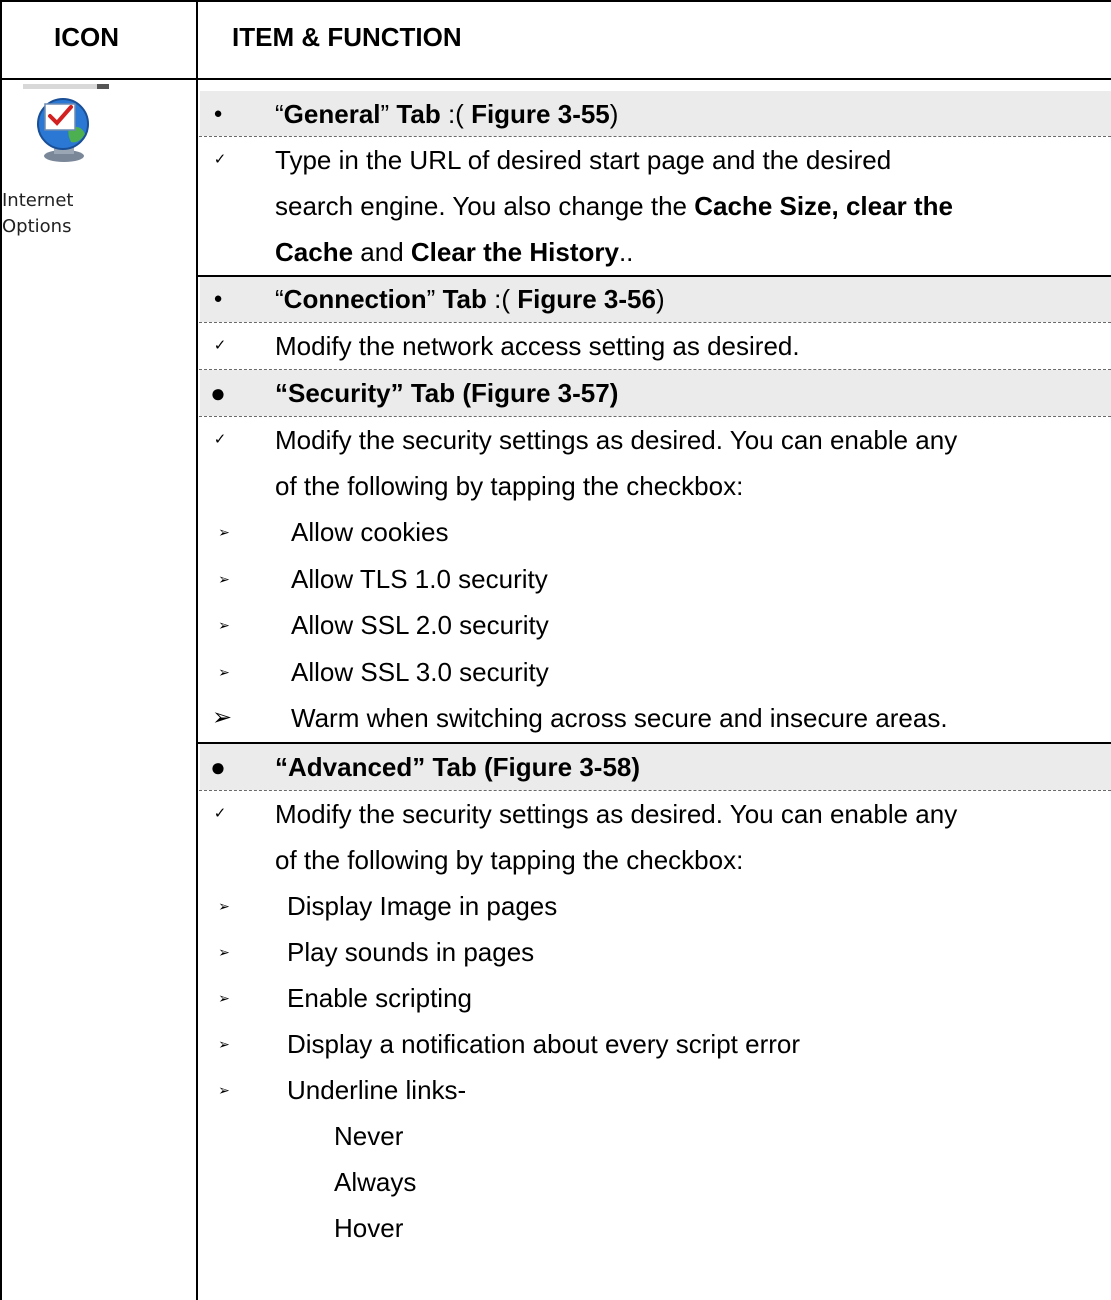 The height and width of the screenshot is (1300, 1111). I want to click on icon-cell: Internet Options, so click(98, 164).